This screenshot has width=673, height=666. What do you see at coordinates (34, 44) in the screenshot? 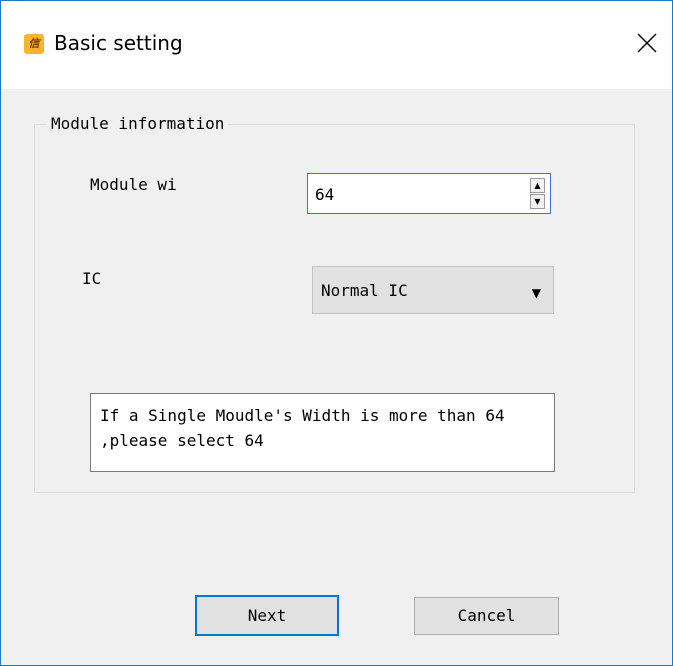
I see `app-logo-icon: 信` at bounding box center [34, 44].